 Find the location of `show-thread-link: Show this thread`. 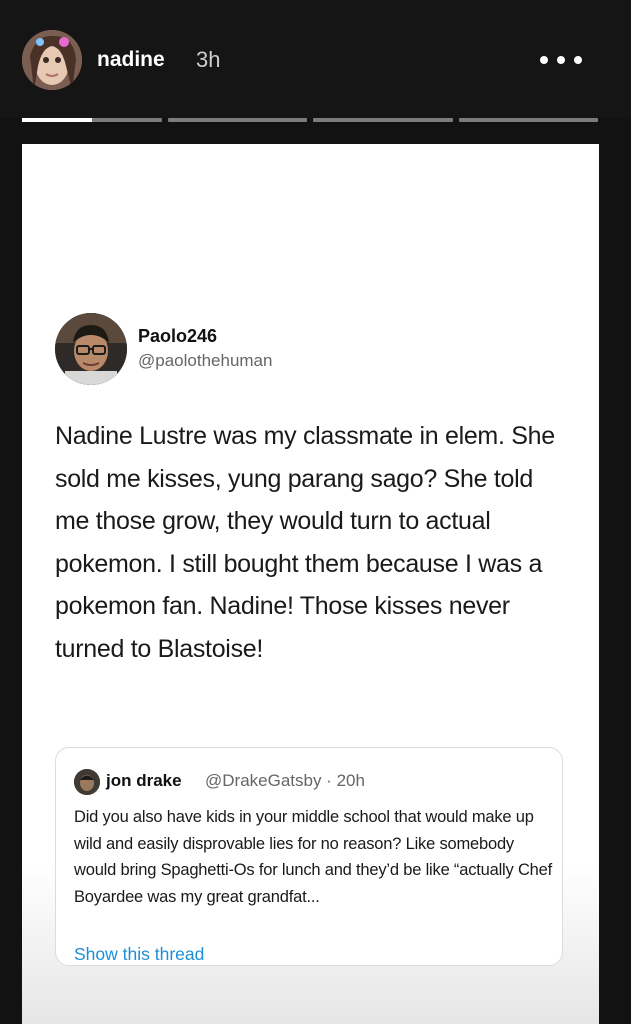

show-thread-link: Show this thread is located at coordinates (139, 954).